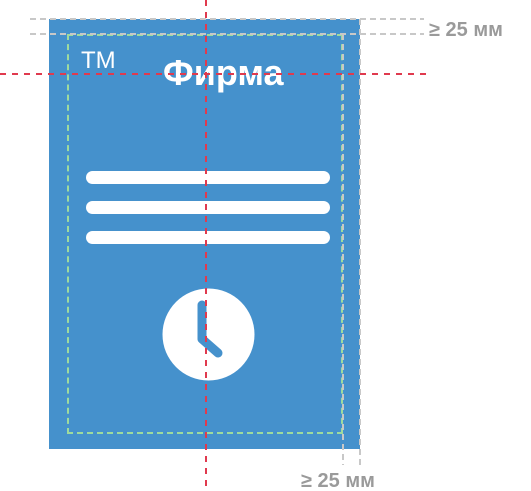 This screenshot has width=531, height=491. I want to click on top-dimension-label: ≥ 25 мм, so click(466, 30).